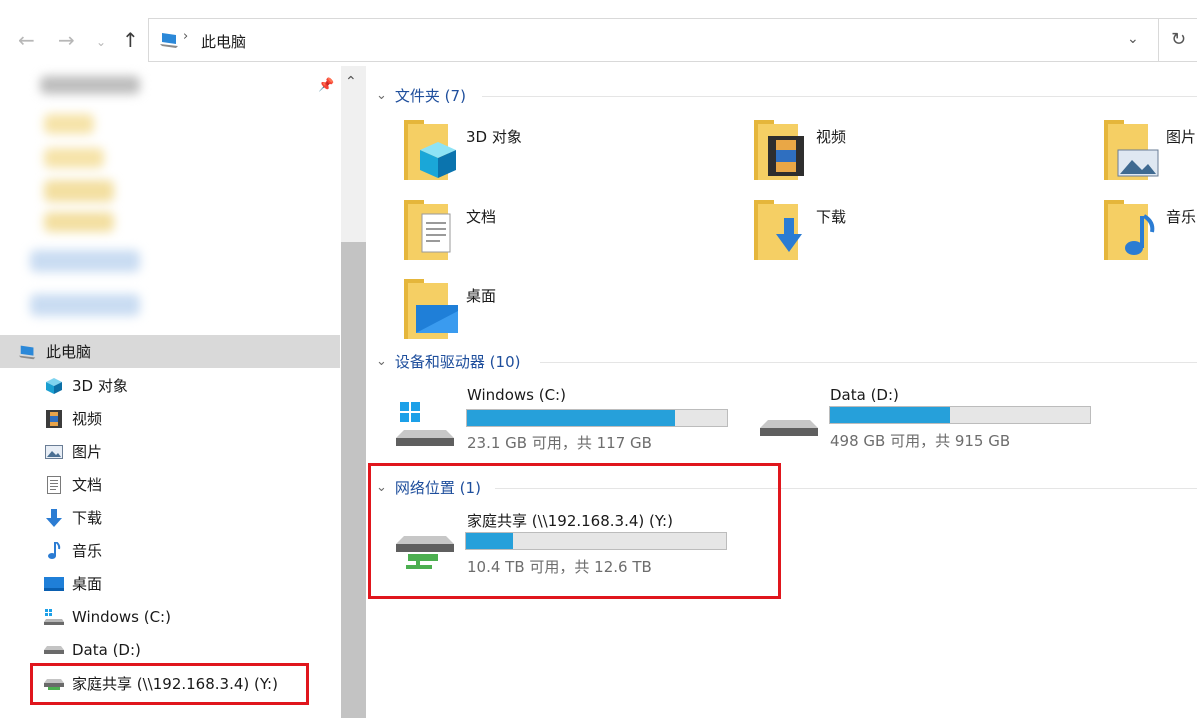 The width and height of the screenshot is (1197, 718). I want to click on drive-tile-windows-c: Windows (C:) 23.1 GB 可用，共 117 GB, so click(566, 419).